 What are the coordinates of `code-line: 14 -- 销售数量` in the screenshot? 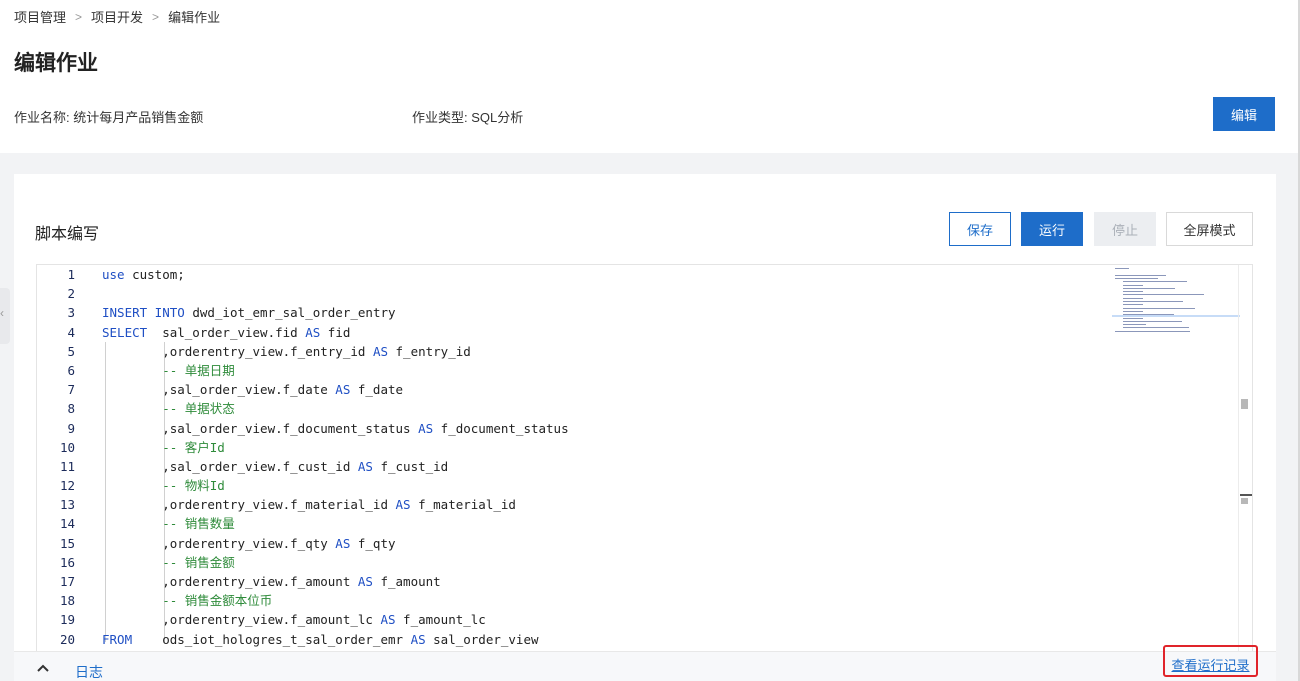 It's located at (577, 523).